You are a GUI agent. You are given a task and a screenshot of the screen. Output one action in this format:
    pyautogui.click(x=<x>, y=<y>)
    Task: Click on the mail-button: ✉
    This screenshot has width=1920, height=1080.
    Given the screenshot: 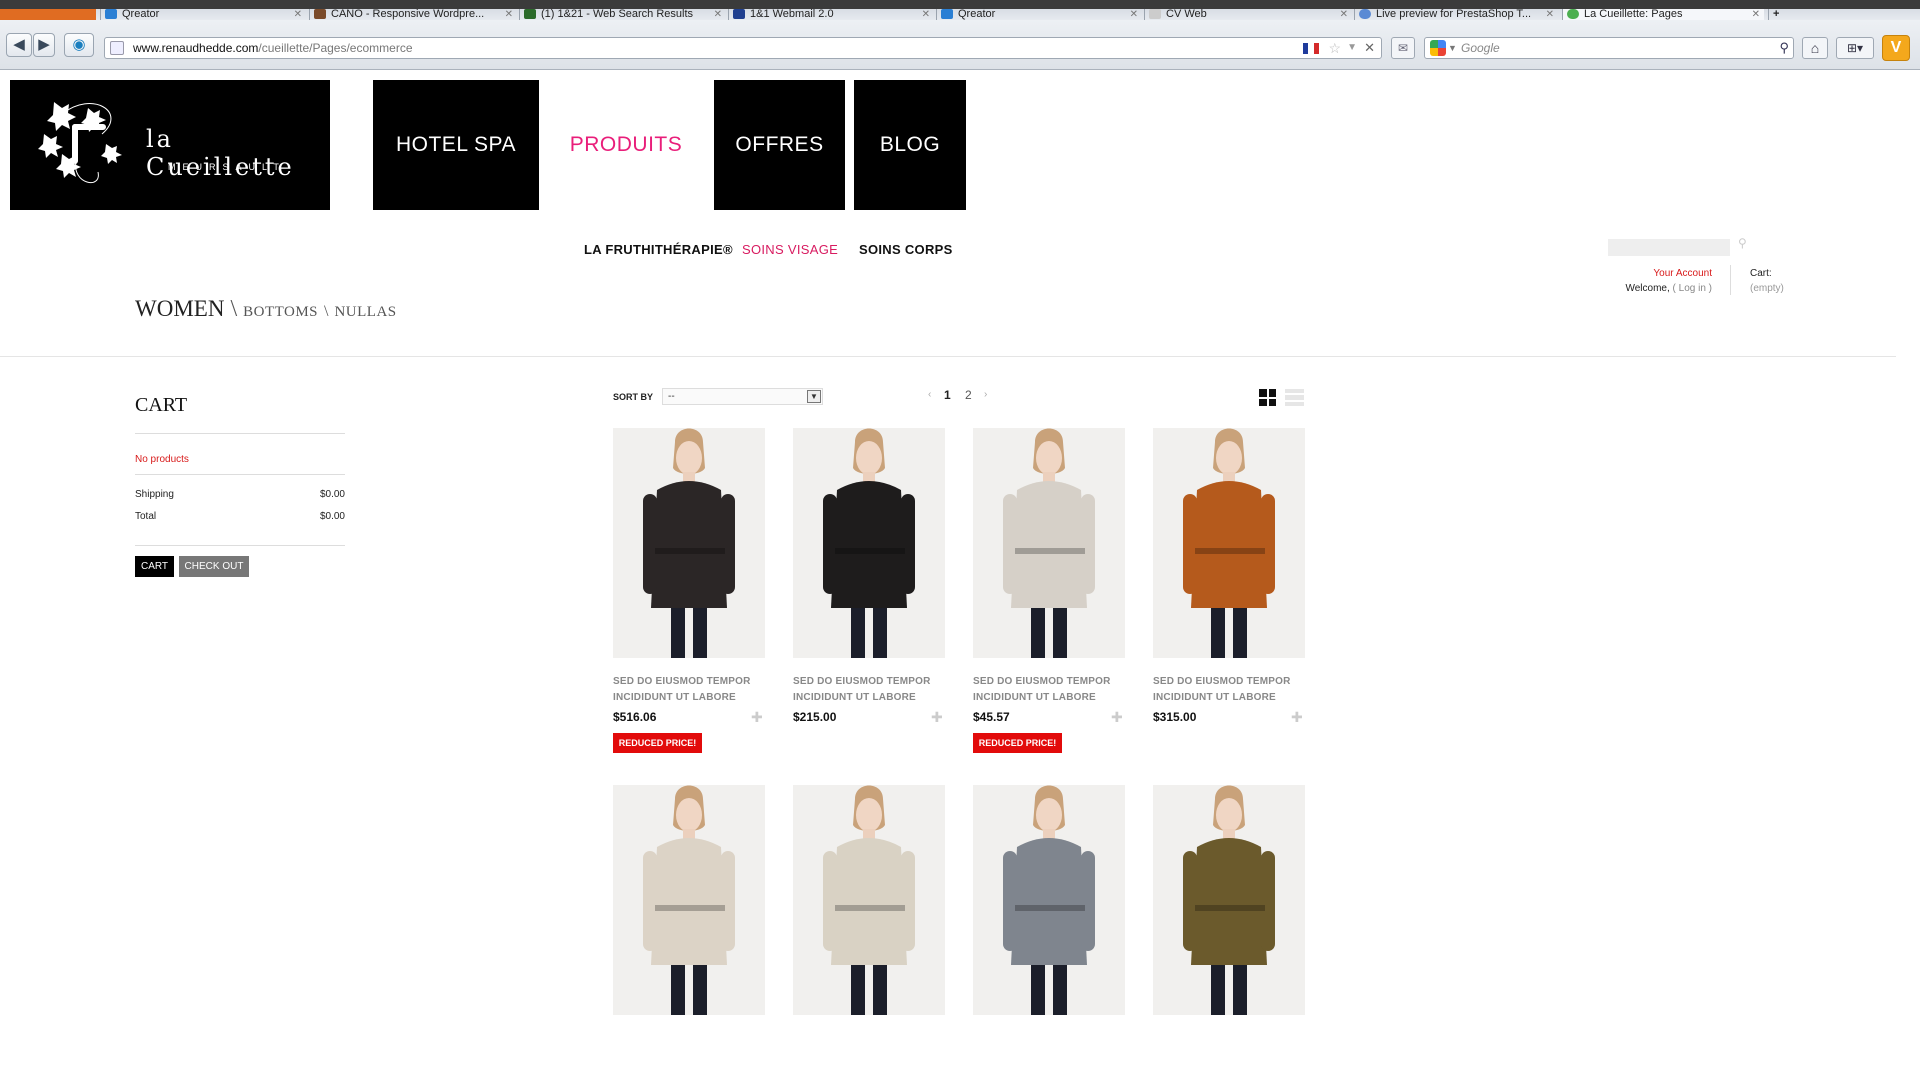 What is the action you would take?
    pyautogui.click(x=1403, y=48)
    